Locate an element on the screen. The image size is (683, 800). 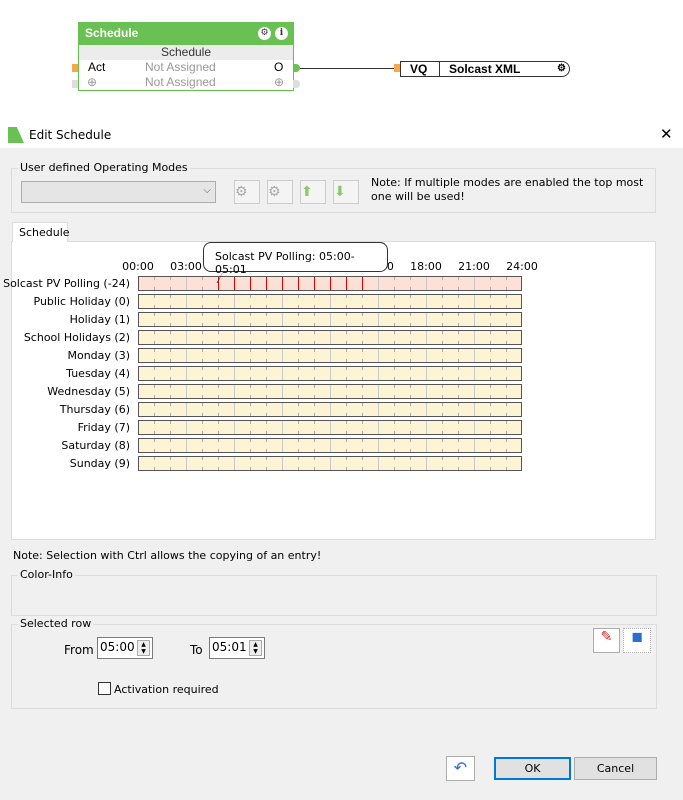
tooltip: Solcast PV Polling: 05:00-05:01 is located at coordinates (295, 259).